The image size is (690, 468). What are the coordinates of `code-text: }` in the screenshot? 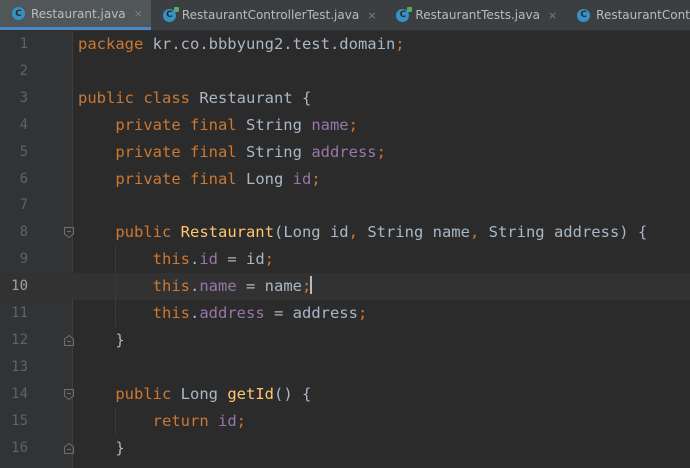 It's located at (101, 448).